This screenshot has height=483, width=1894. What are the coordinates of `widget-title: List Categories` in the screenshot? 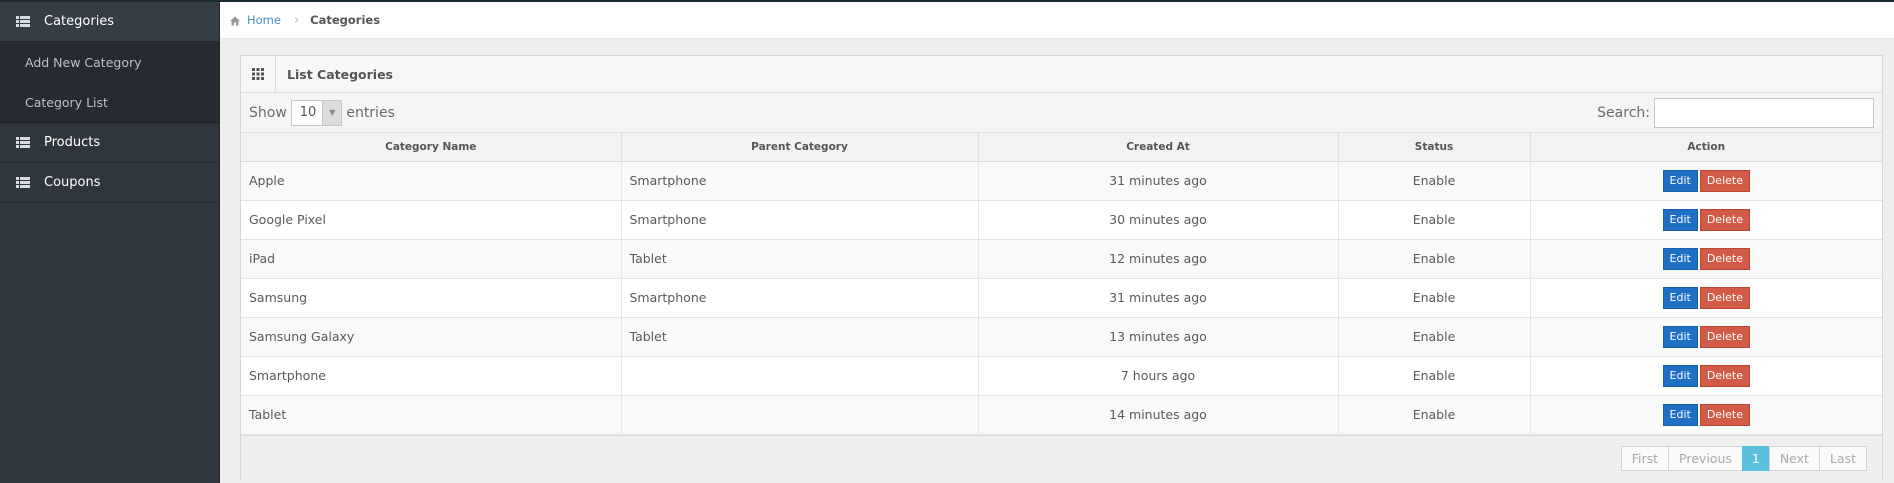 It's located at (340, 74).